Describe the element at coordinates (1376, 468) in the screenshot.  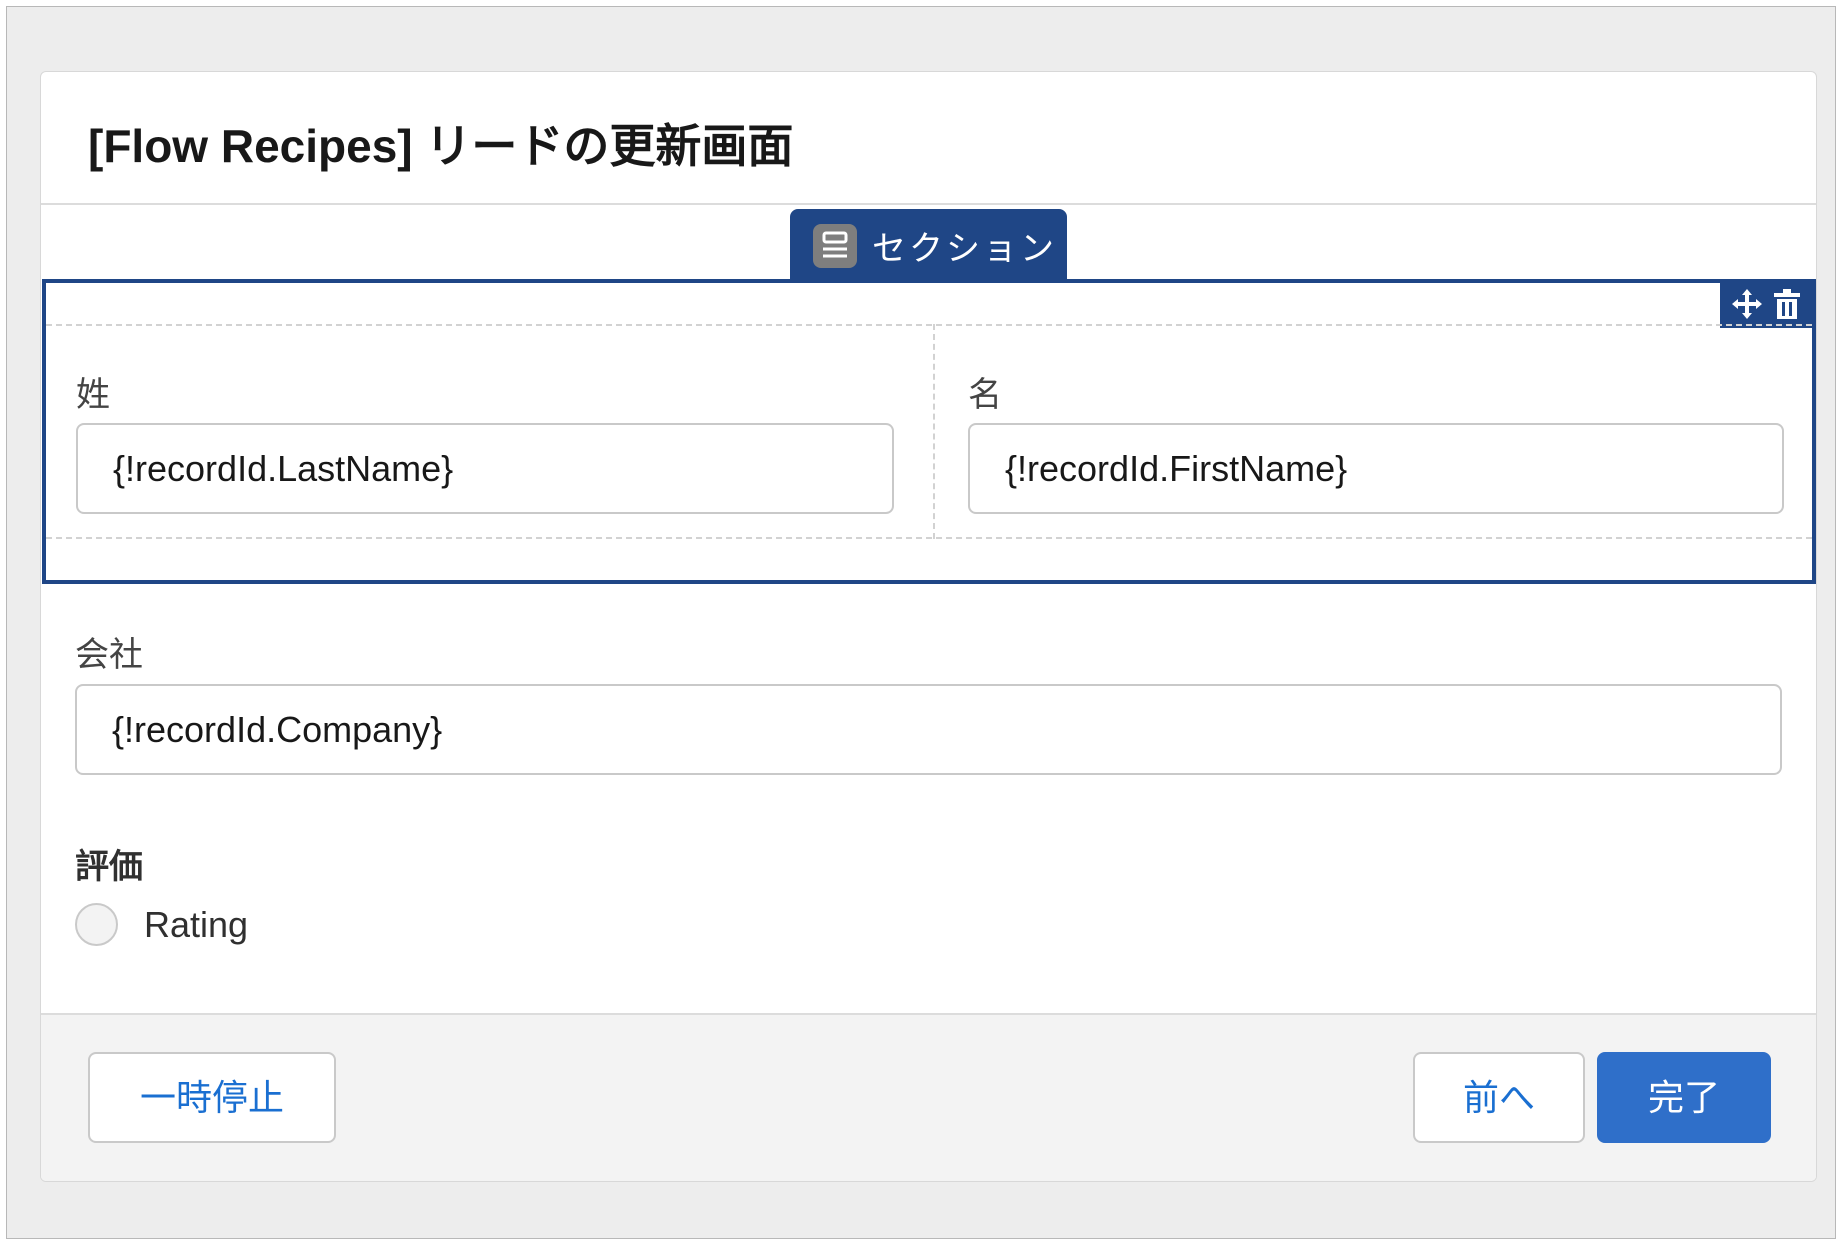
I see `first-name-input: {!recordId.FirstName}` at that location.